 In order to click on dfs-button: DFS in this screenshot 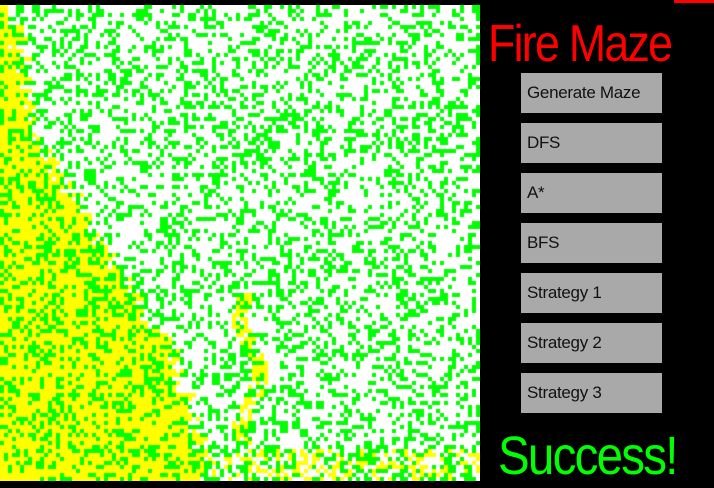, I will do `click(591, 143)`.